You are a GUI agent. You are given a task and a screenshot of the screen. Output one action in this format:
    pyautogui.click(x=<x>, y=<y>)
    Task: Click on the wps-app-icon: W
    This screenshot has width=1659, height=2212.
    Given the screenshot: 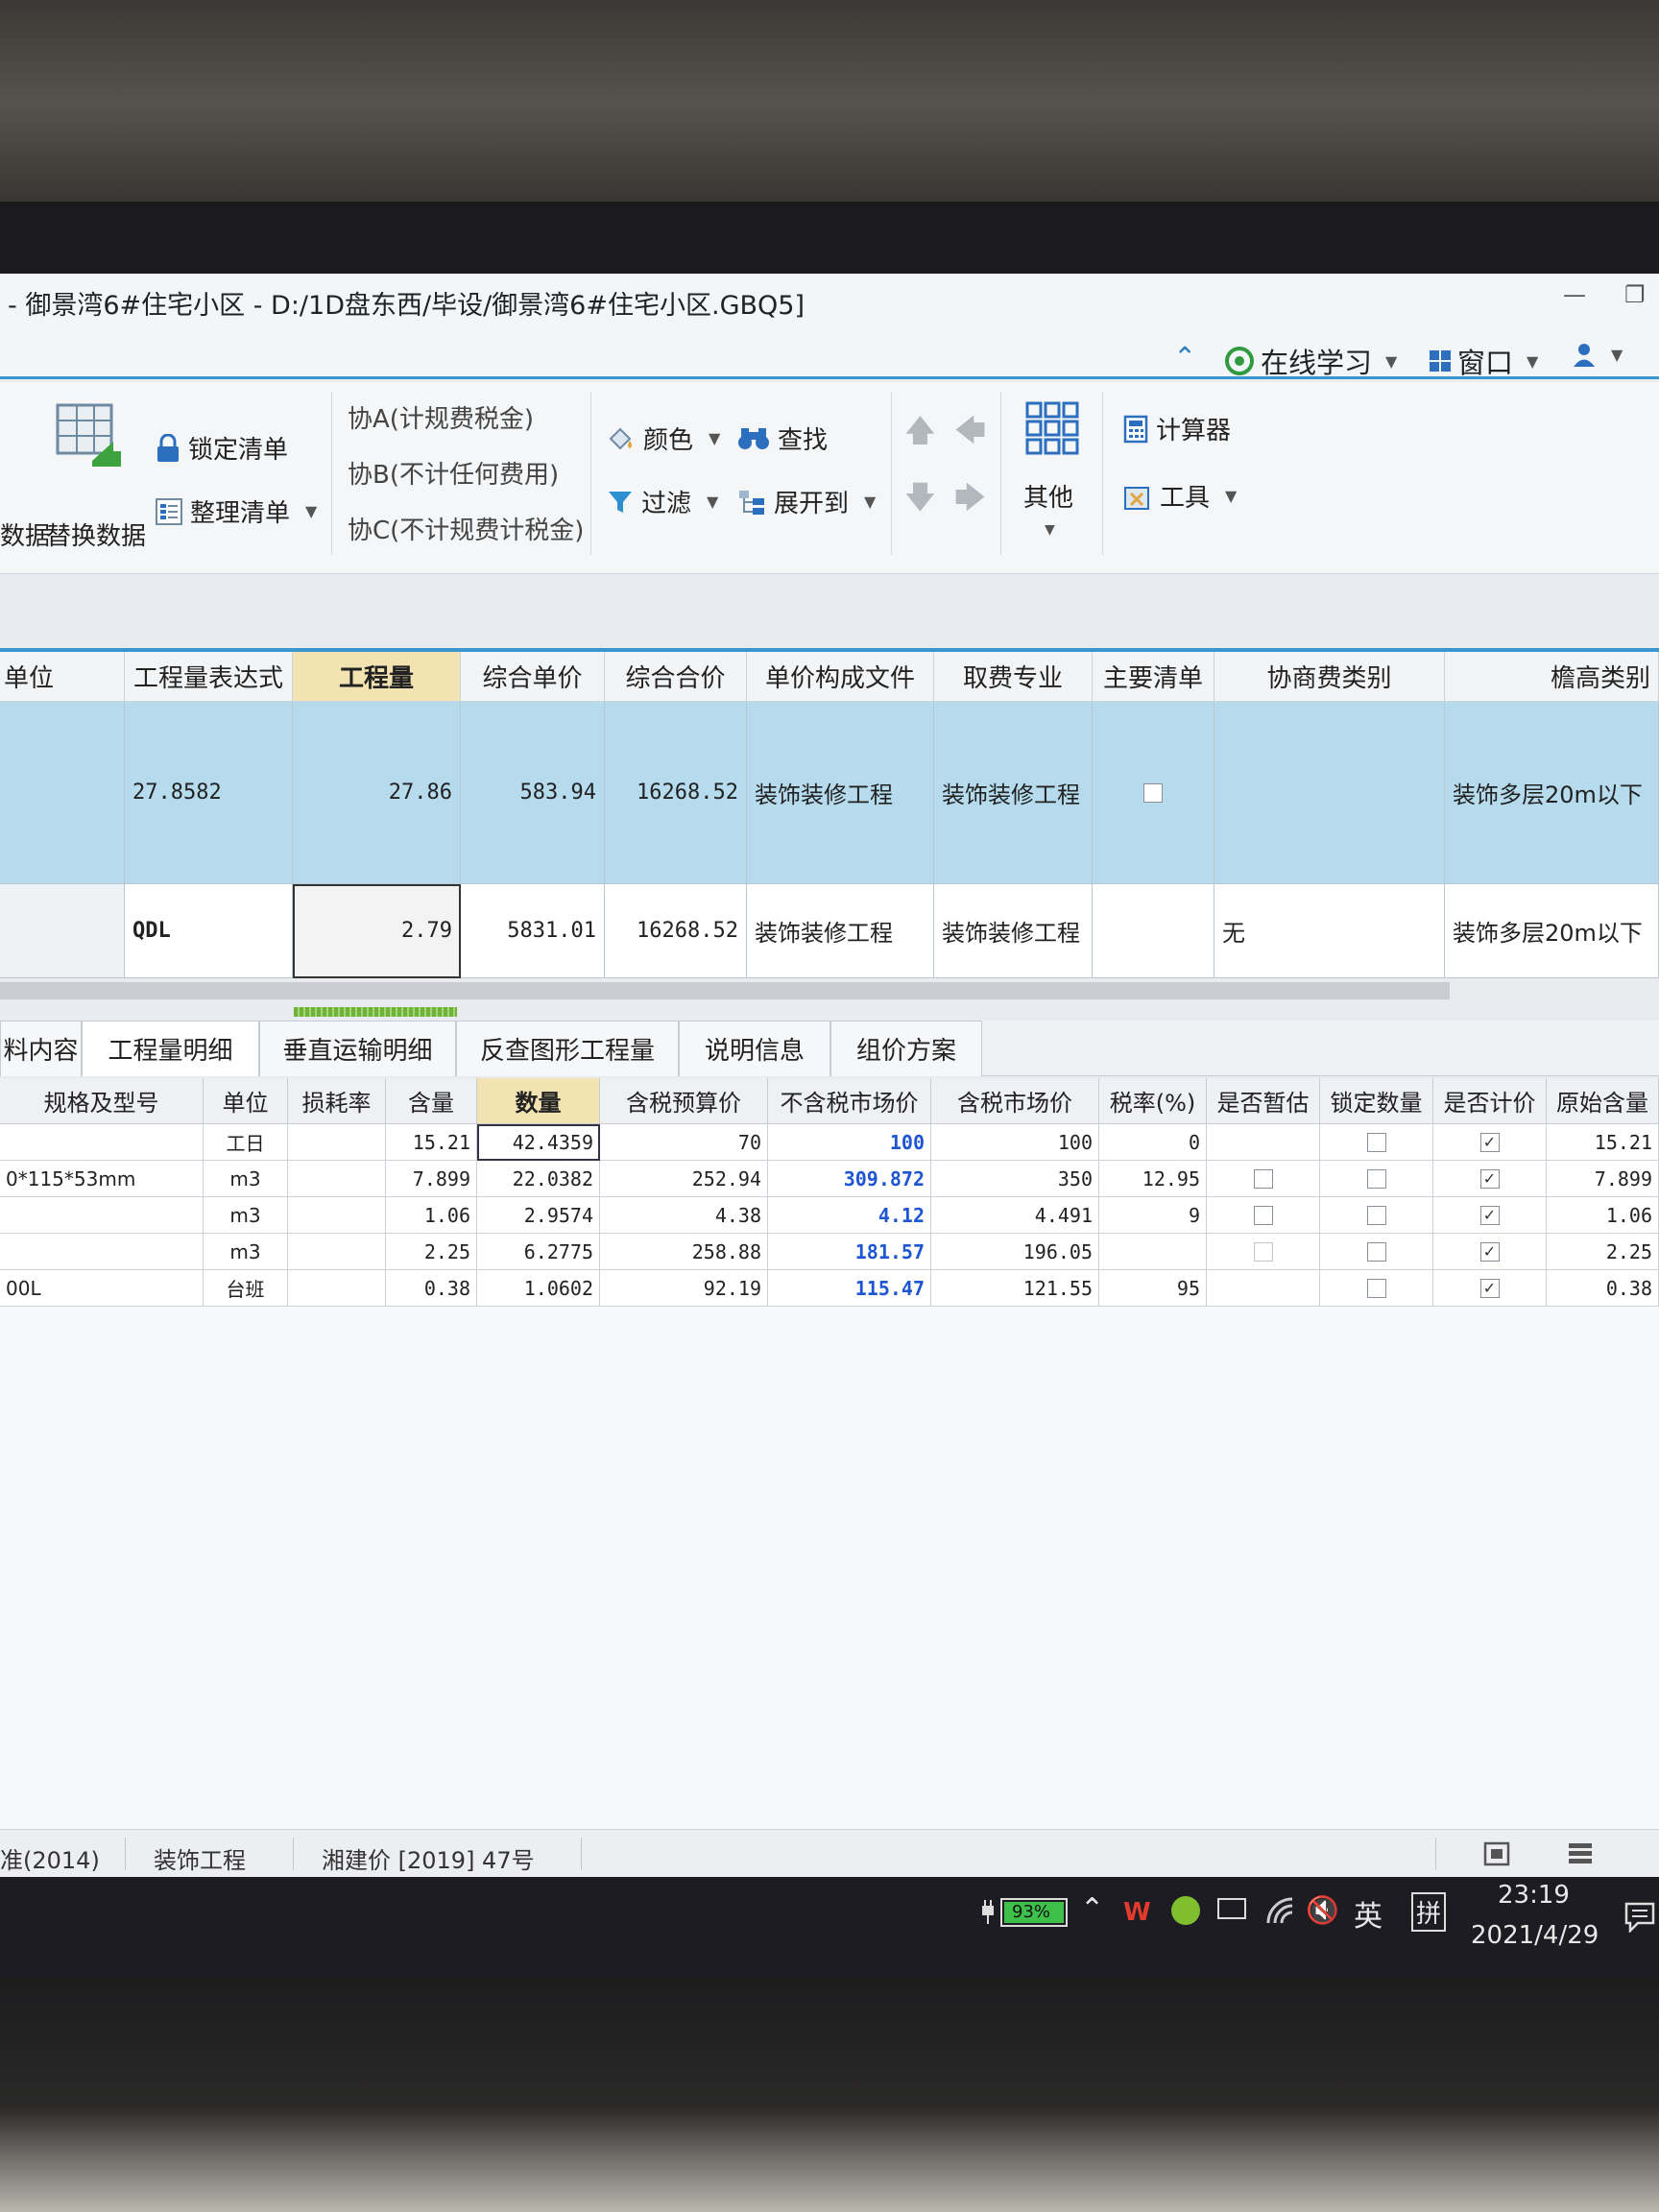 What is the action you would take?
    pyautogui.click(x=1137, y=1912)
    